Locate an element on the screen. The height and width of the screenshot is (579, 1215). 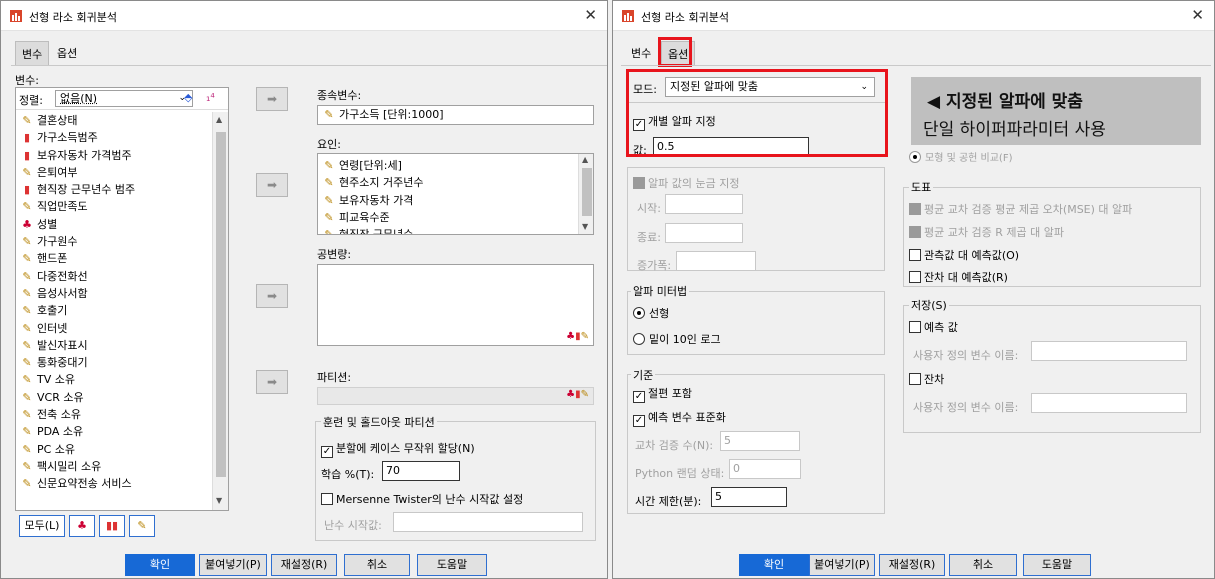
python-state-input: 0 is located at coordinates (765, 469).